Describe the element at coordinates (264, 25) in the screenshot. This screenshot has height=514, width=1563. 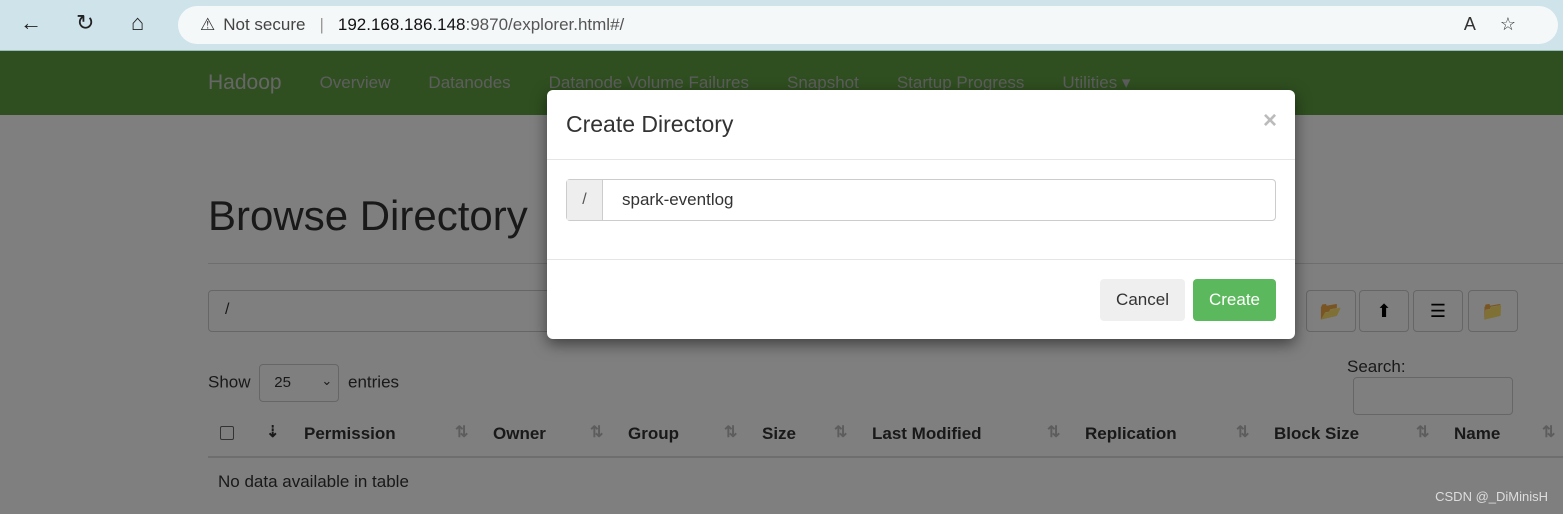
I see `security-label: Not secure` at that location.